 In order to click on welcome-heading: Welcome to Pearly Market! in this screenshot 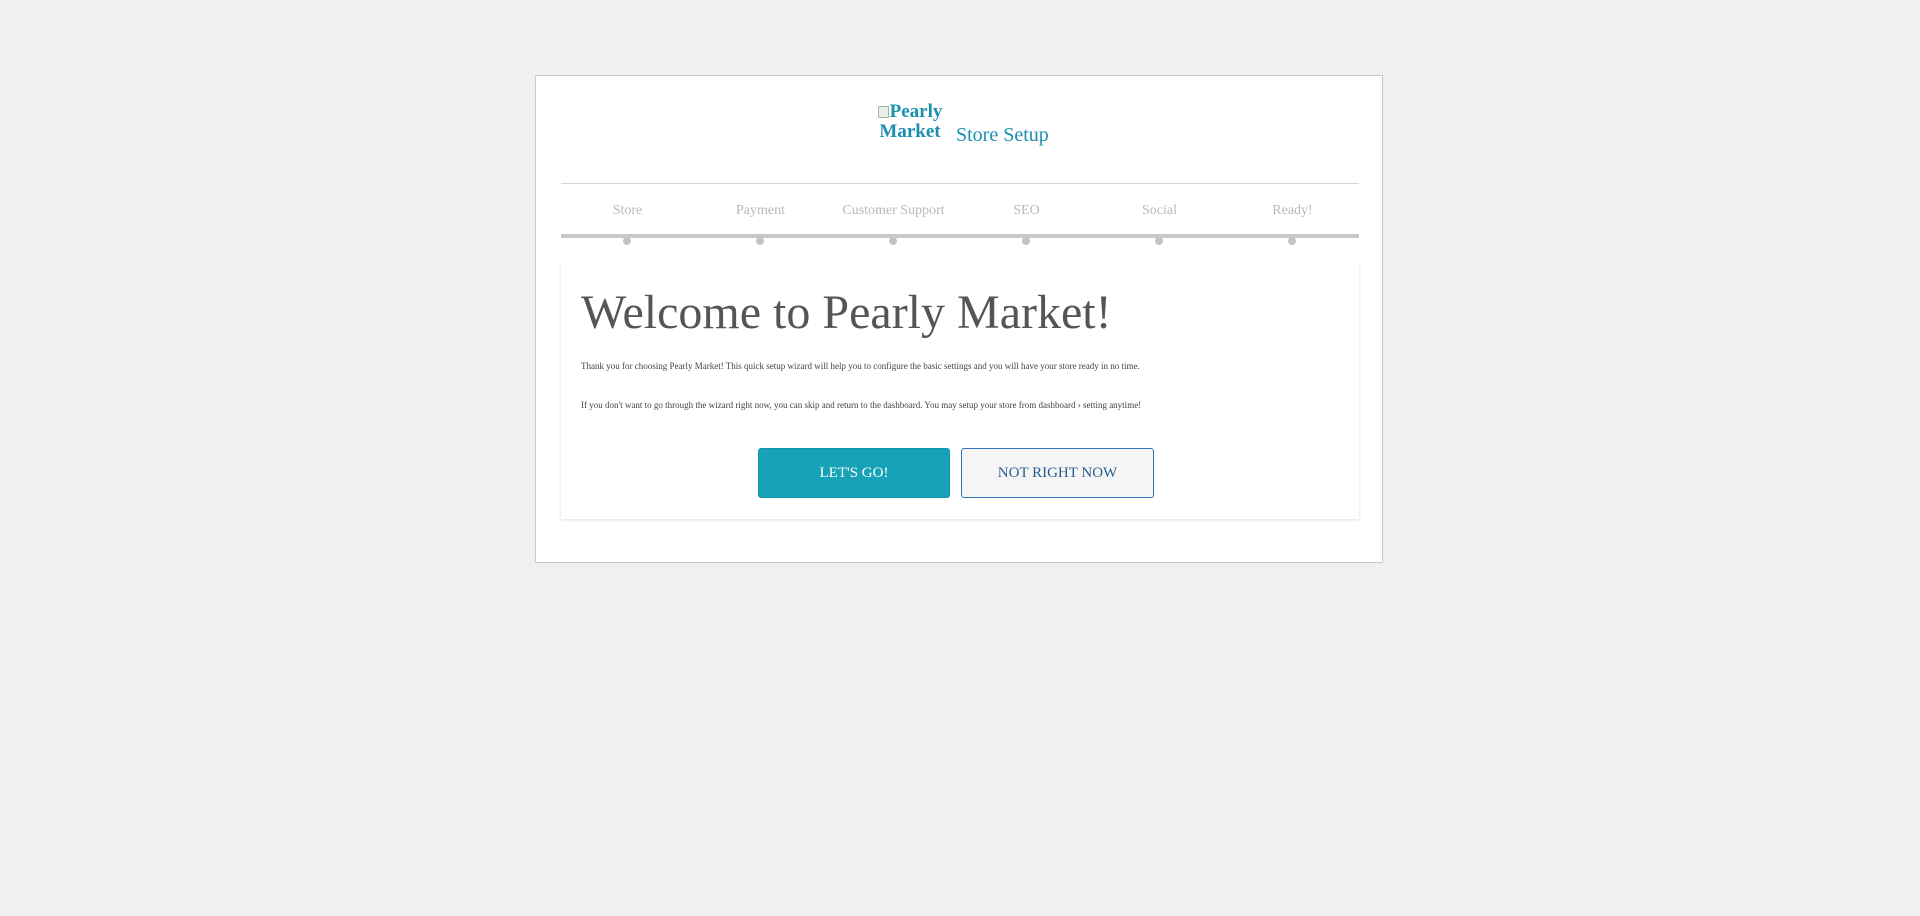, I will do `click(846, 312)`.